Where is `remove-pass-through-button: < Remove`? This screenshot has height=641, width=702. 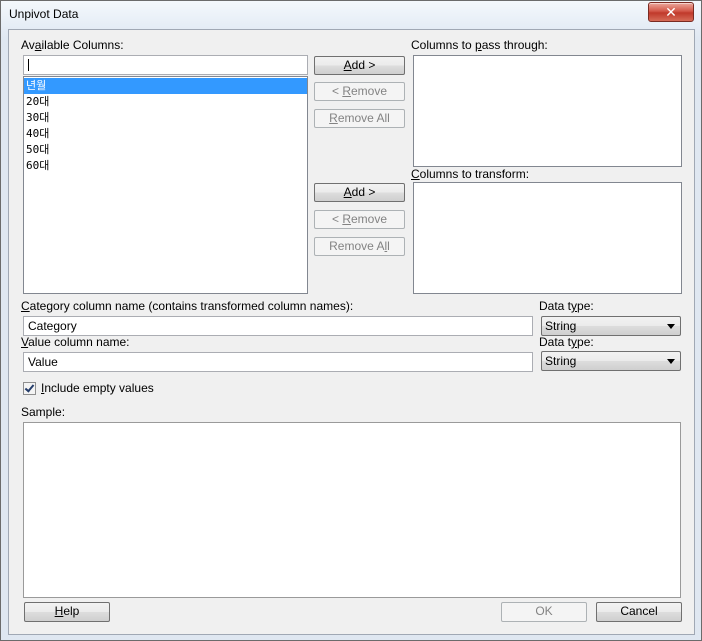 remove-pass-through-button: < Remove is located at coordinates (359, 91).